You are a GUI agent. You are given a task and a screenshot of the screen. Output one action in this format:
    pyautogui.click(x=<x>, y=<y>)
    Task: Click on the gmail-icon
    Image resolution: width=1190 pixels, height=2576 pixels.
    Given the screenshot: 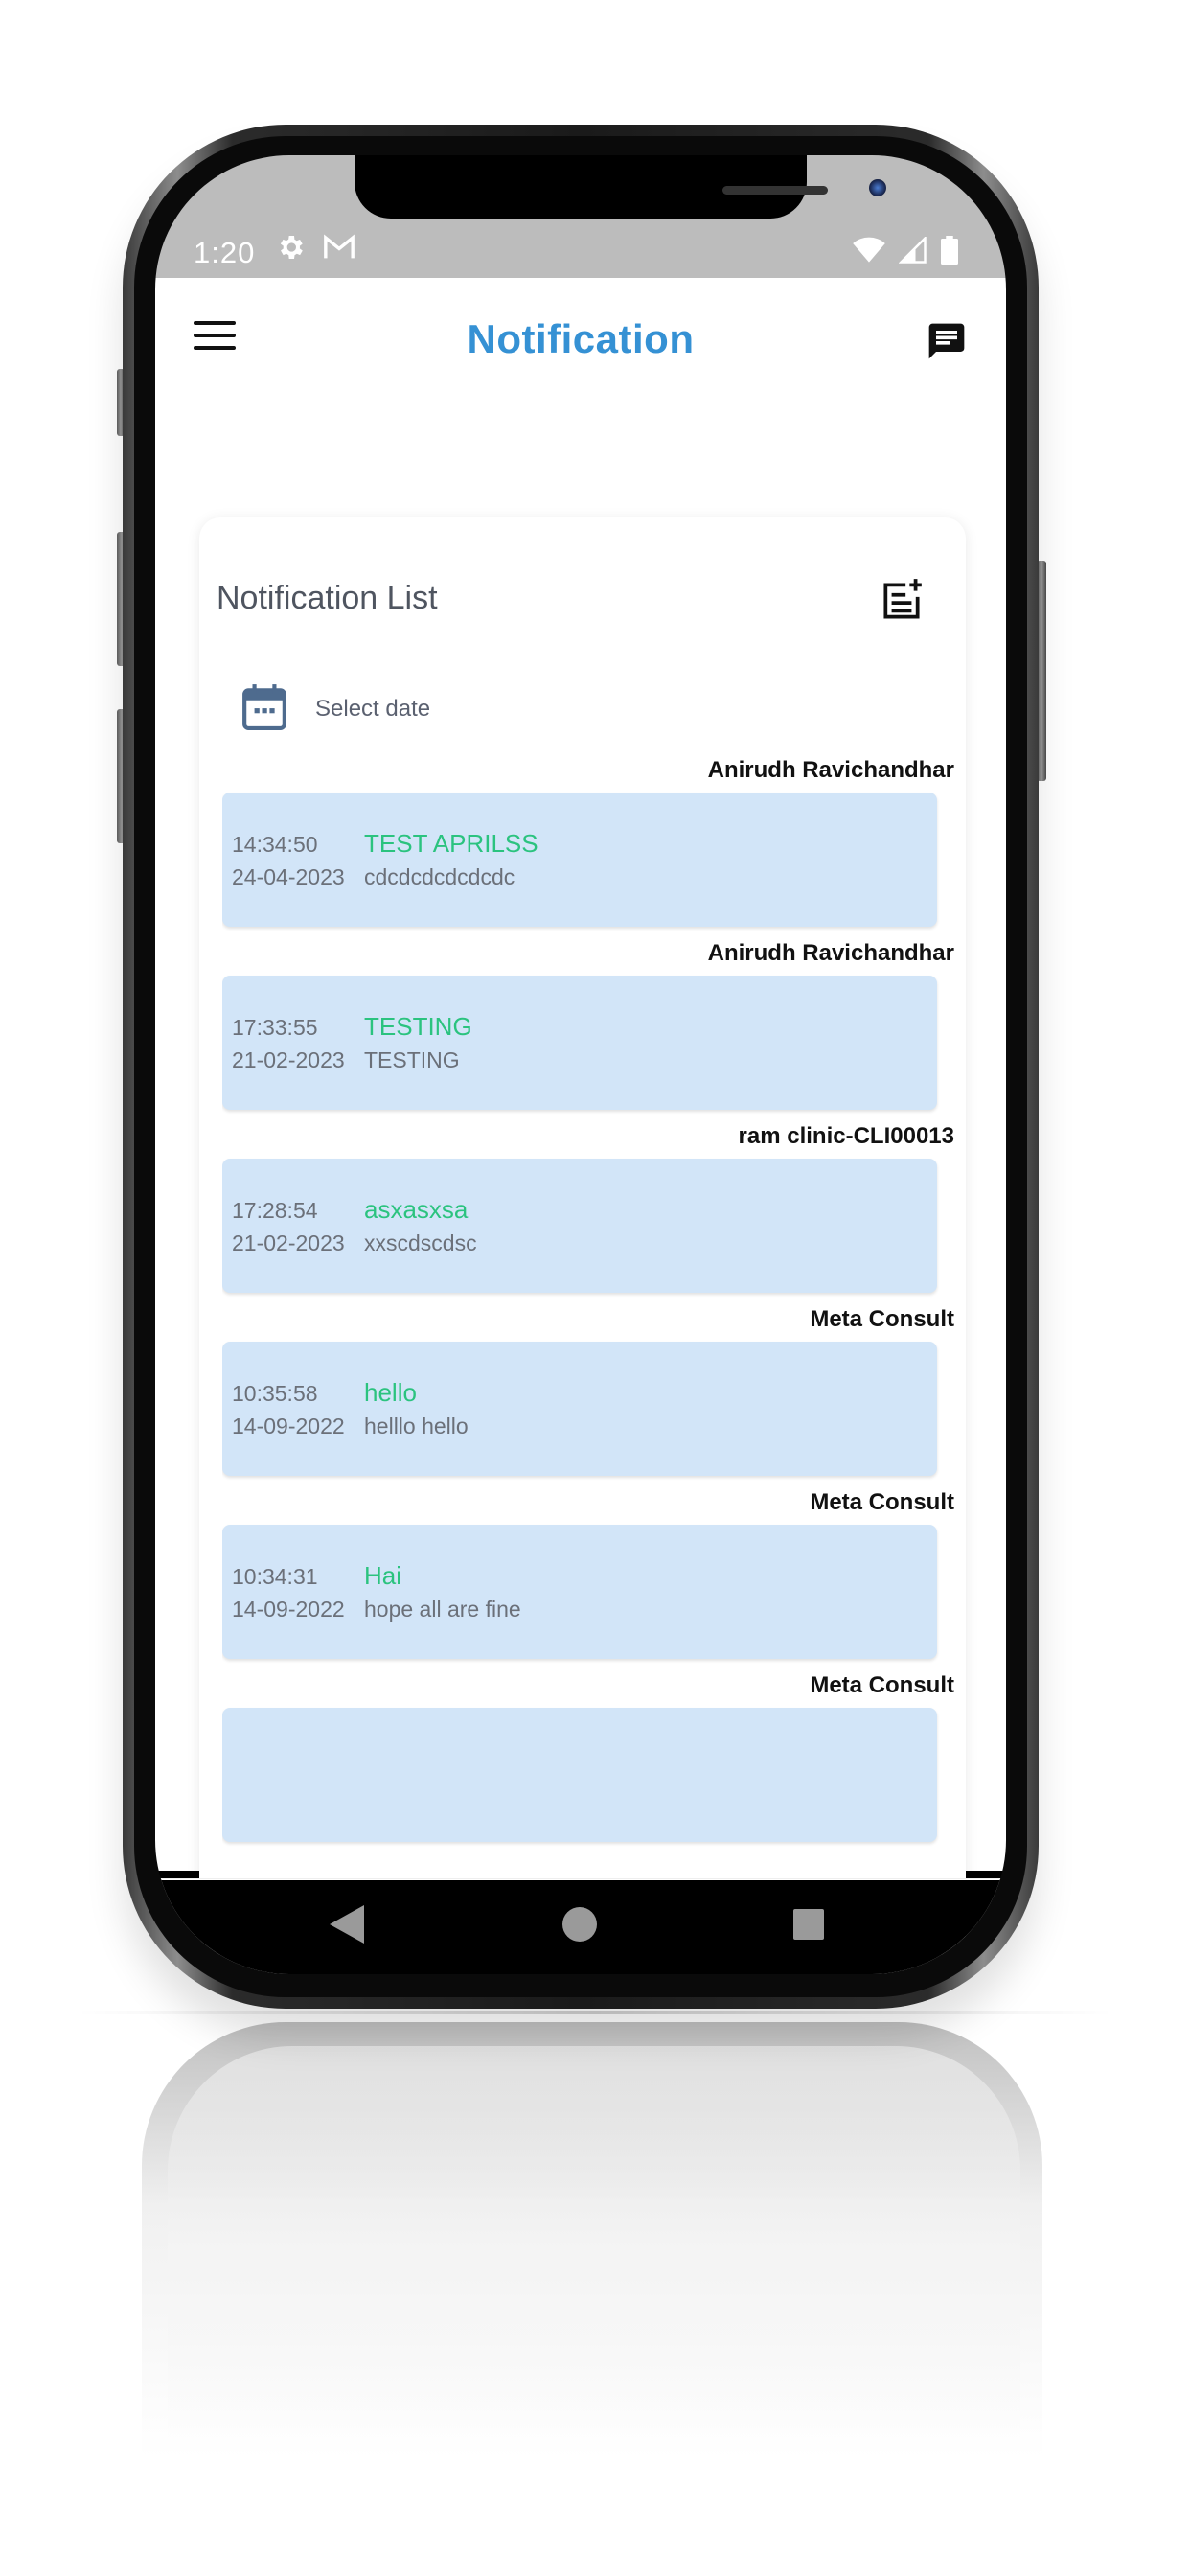 What is the action you would take?
    pyautogui.click(x=339, y=249)
    